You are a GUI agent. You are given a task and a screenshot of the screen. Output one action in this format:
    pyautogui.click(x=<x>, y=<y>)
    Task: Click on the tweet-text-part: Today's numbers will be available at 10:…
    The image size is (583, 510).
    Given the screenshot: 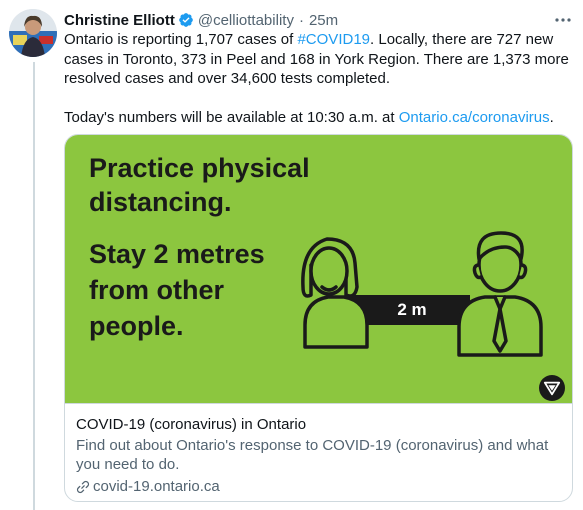 What is the action you would take?
    pyautogui.click(x=231, y=117)
    